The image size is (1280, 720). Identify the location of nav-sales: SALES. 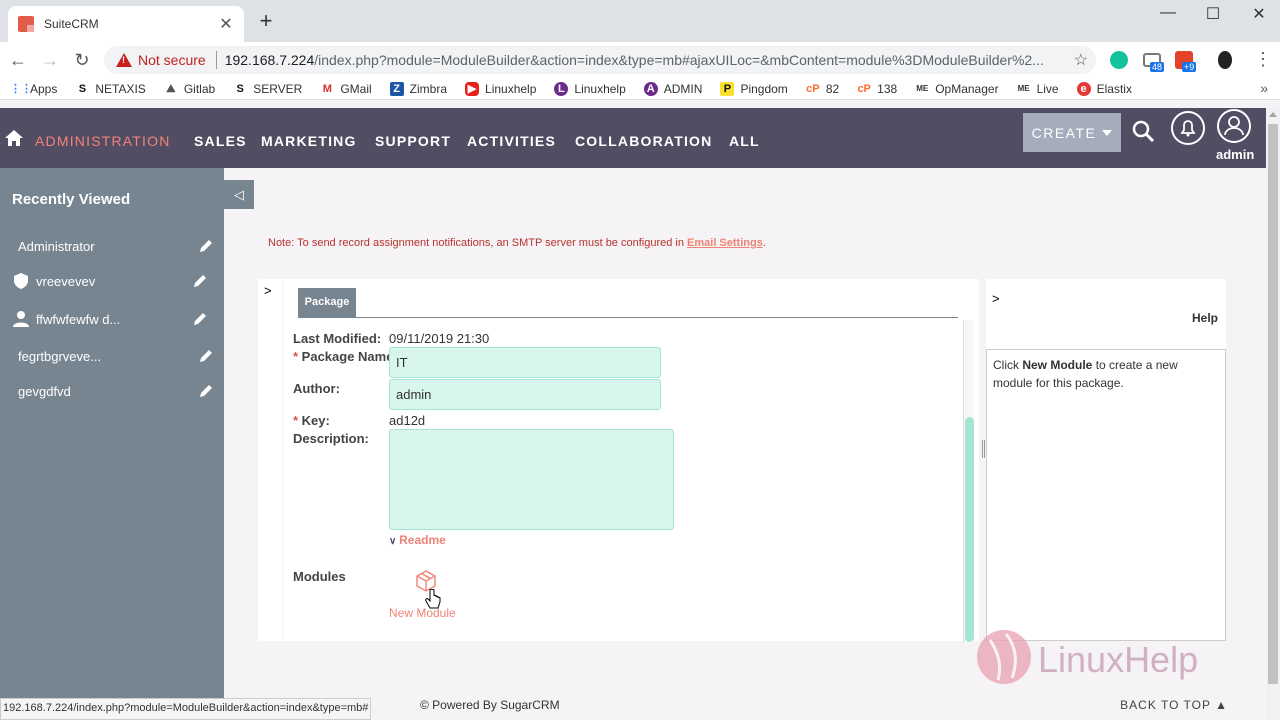
(220, 141).